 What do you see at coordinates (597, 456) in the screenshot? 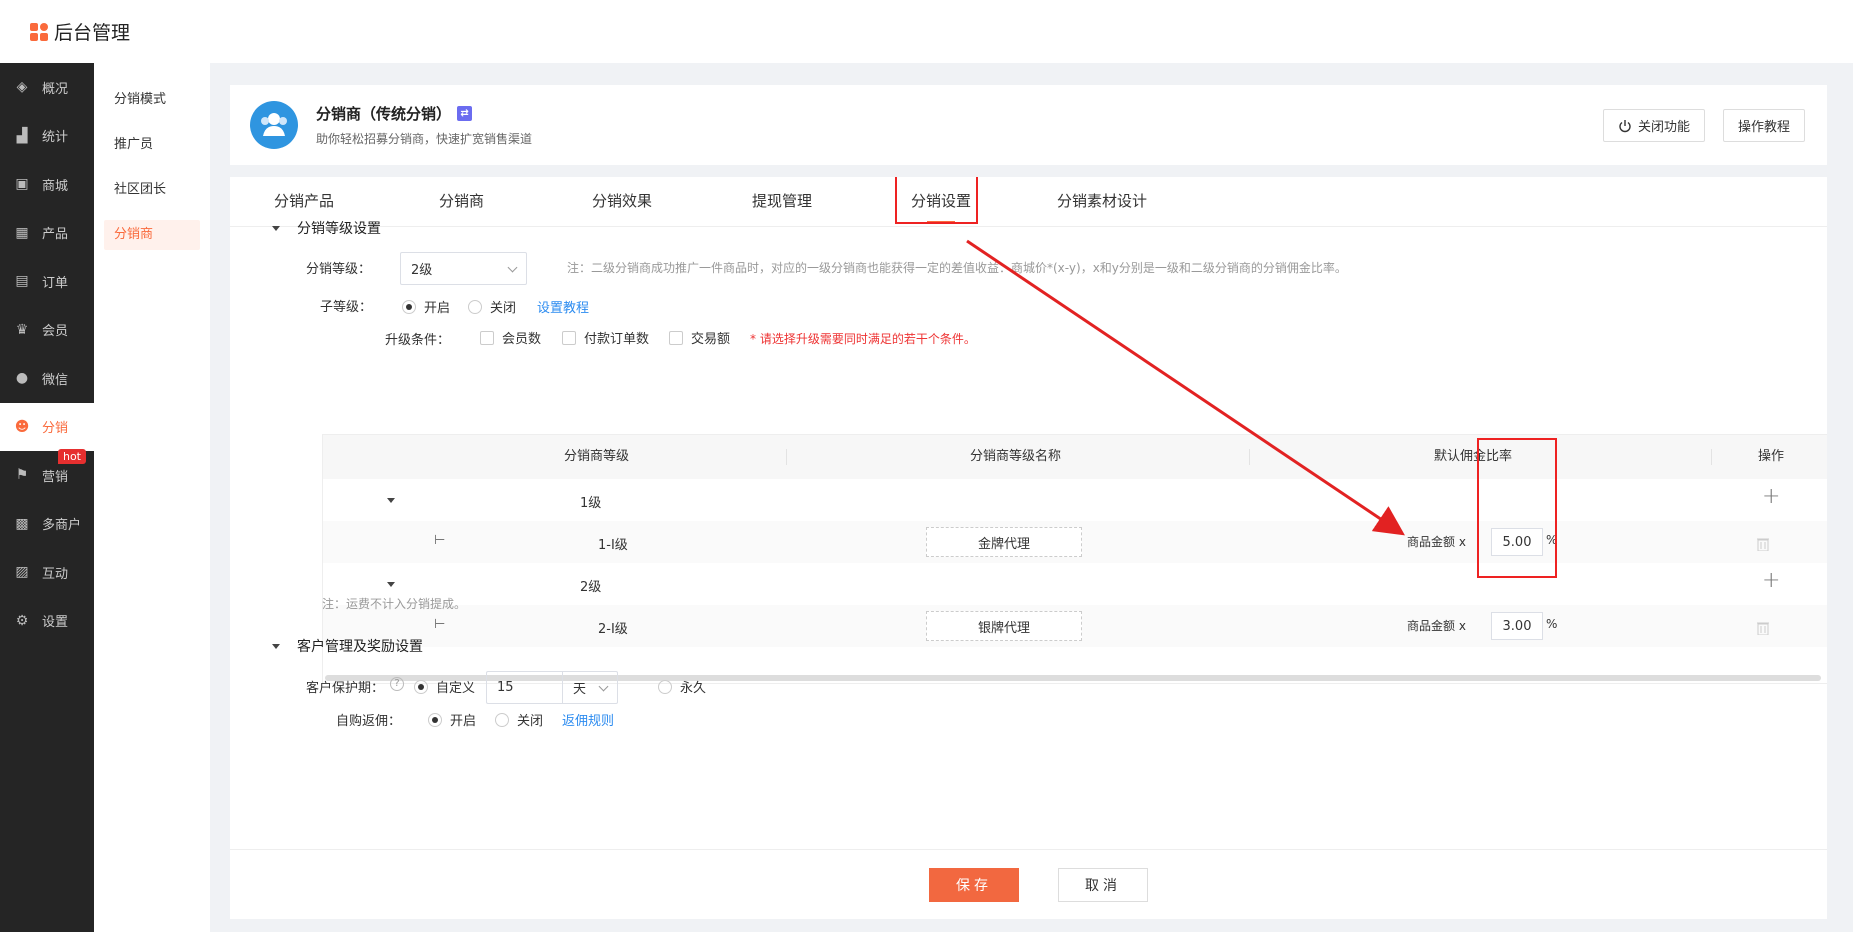
I see `col-level: 分销商等级` at bounding box center [597, 456].